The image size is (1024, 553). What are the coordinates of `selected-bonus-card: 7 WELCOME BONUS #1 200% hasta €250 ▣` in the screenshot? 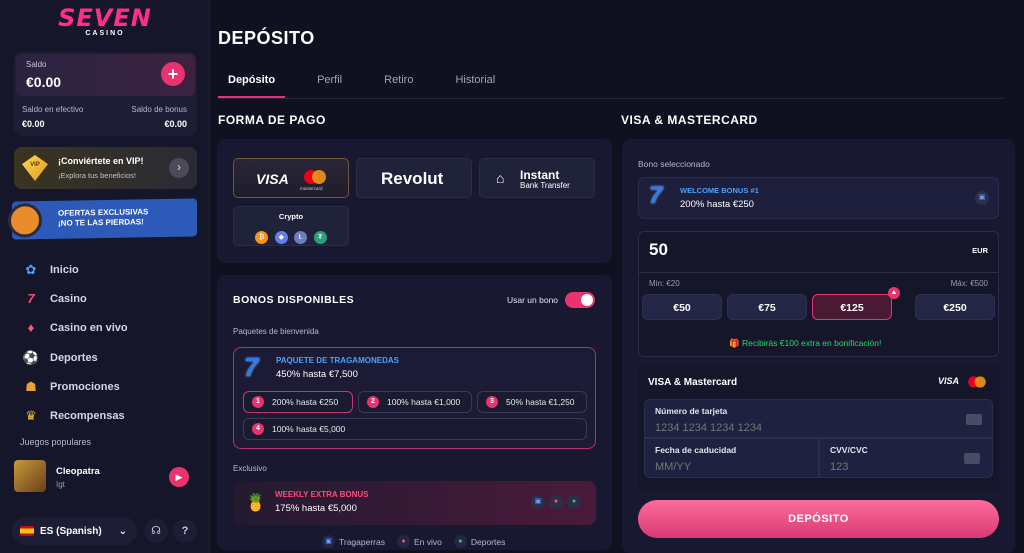 It's located at (818, 198).